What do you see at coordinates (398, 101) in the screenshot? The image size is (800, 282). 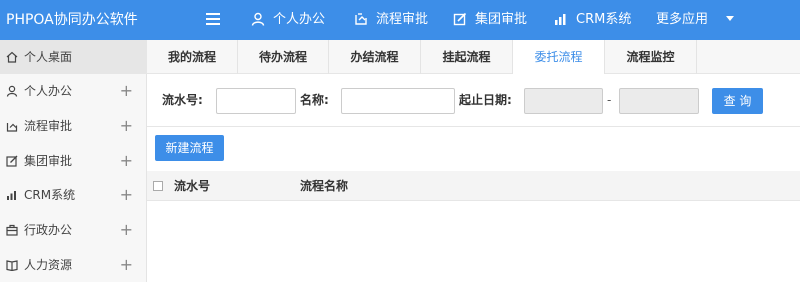 I see `name-input` at bounding box center [398, 101].